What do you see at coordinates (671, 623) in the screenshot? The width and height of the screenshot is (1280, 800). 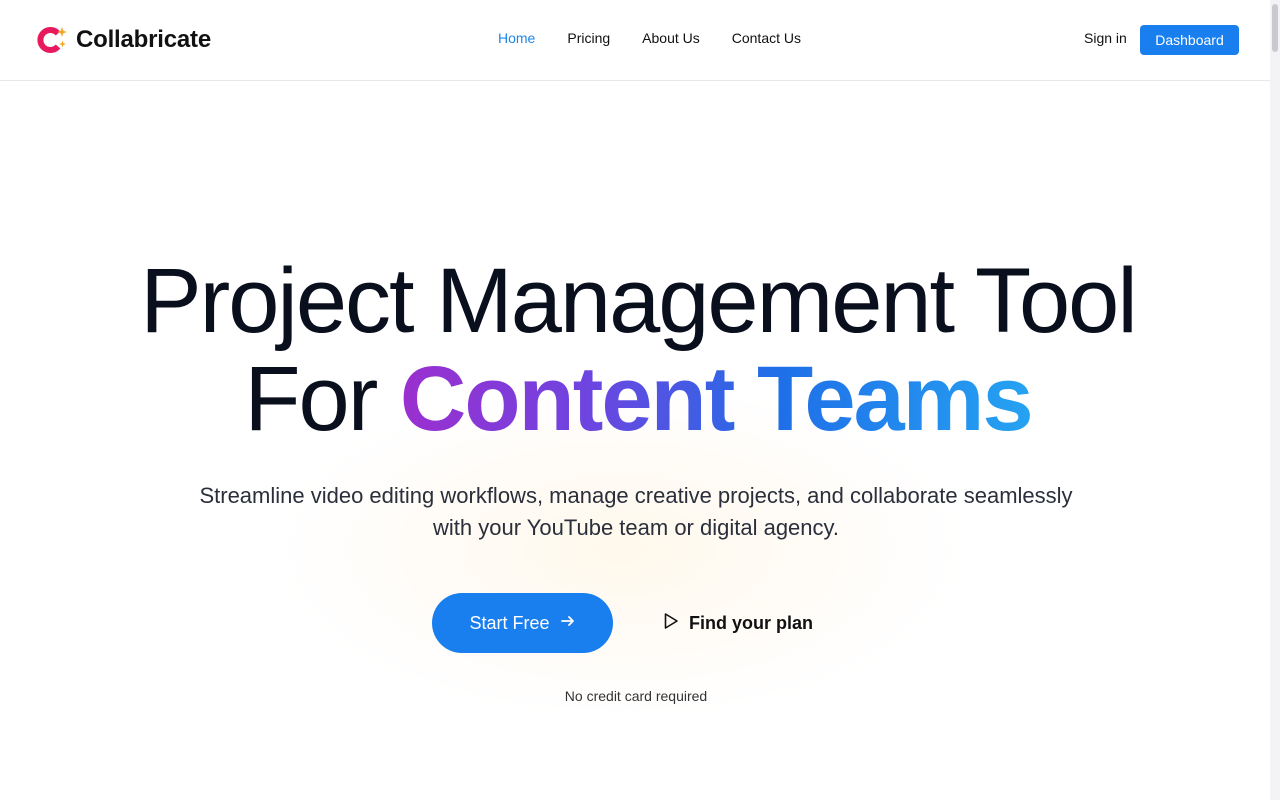 I see `play-icon` at bounding box center [671, 623].